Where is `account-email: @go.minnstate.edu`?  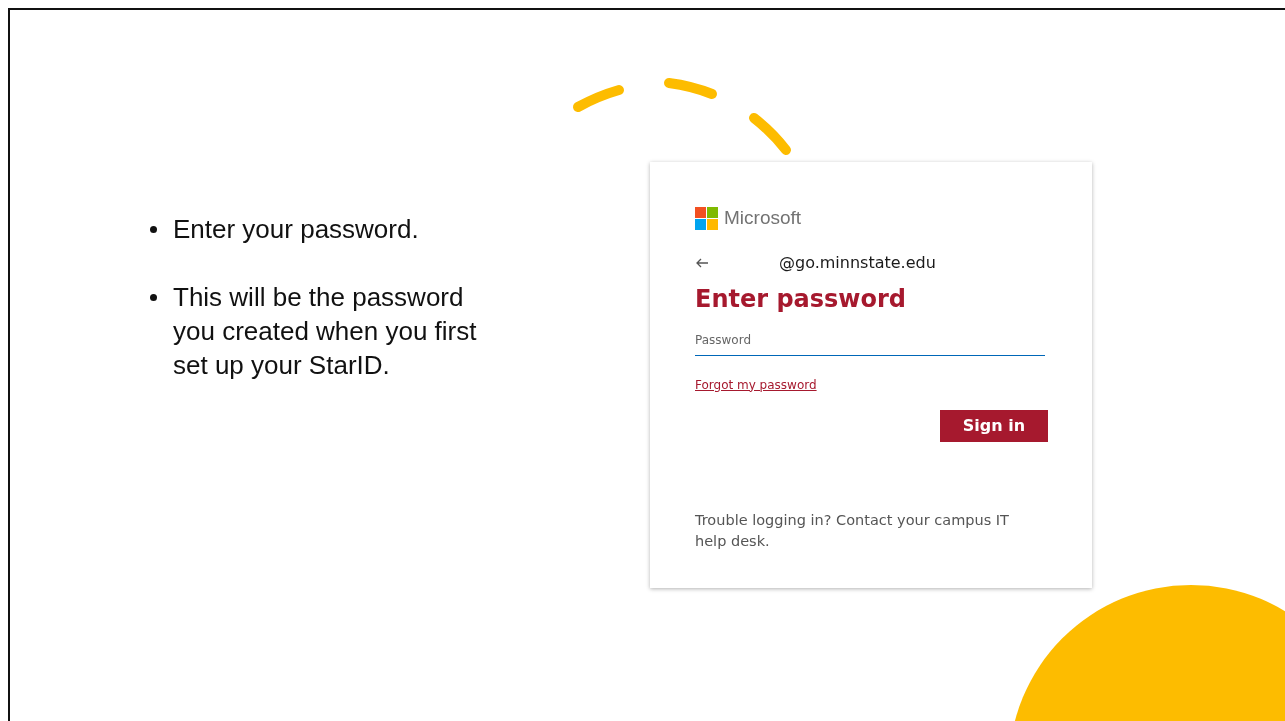
account-email: @go.minnstate.edu is located at coordinates (857, 262).